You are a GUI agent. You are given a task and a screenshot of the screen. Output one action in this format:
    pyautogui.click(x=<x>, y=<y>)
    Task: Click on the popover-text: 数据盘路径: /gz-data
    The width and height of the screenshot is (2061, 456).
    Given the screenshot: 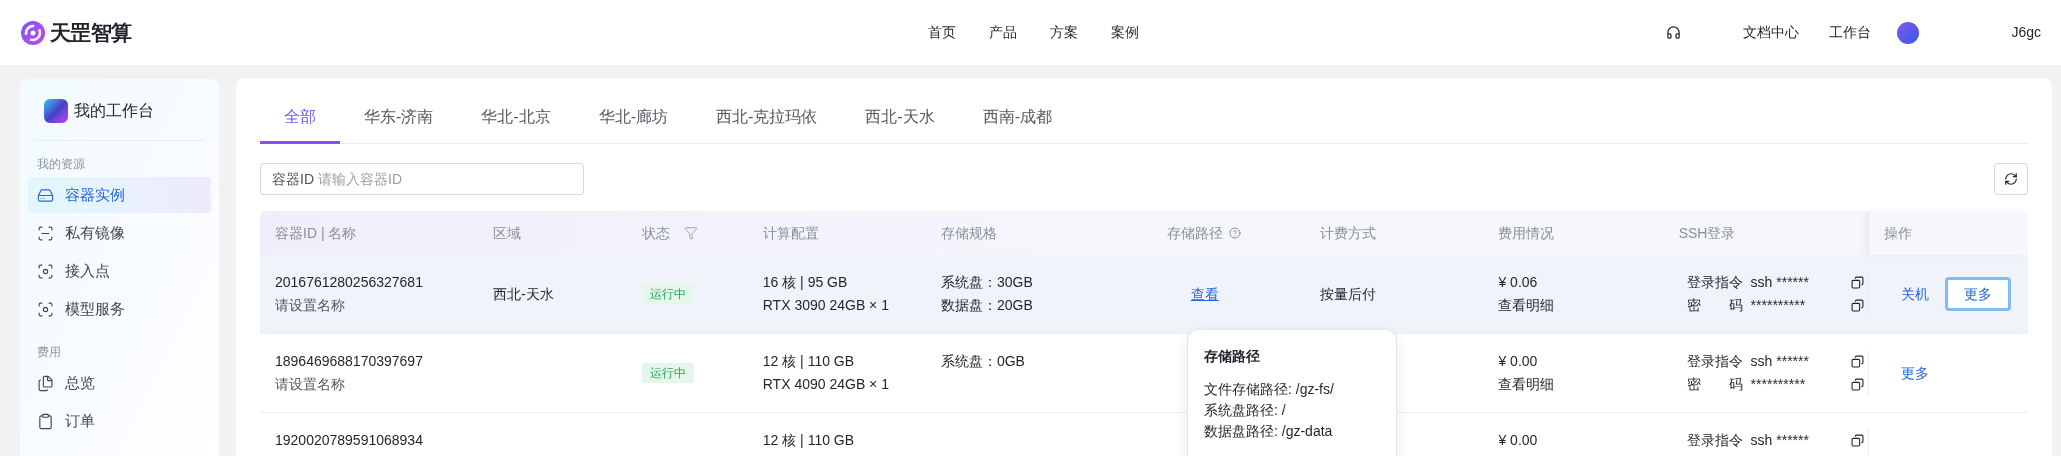 What is the action you would take?
    pyautogui.click(x=1269, y=431)
    